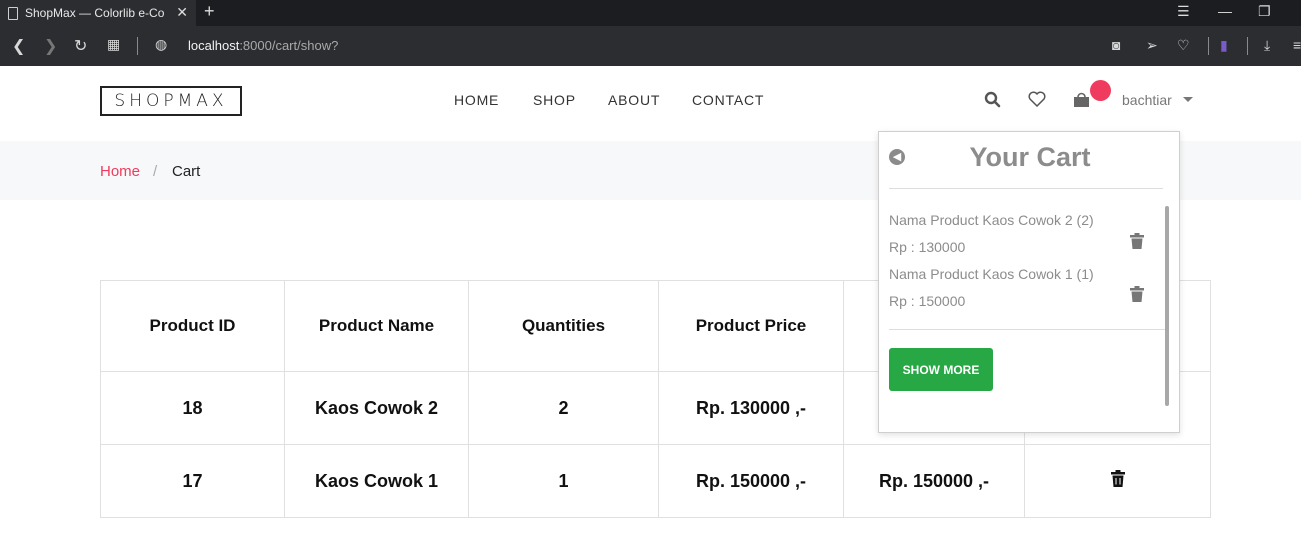  Describe the element at coordinates (1183, 11) in the screenshot. I see `tab-list-icon: ☰` at that location.